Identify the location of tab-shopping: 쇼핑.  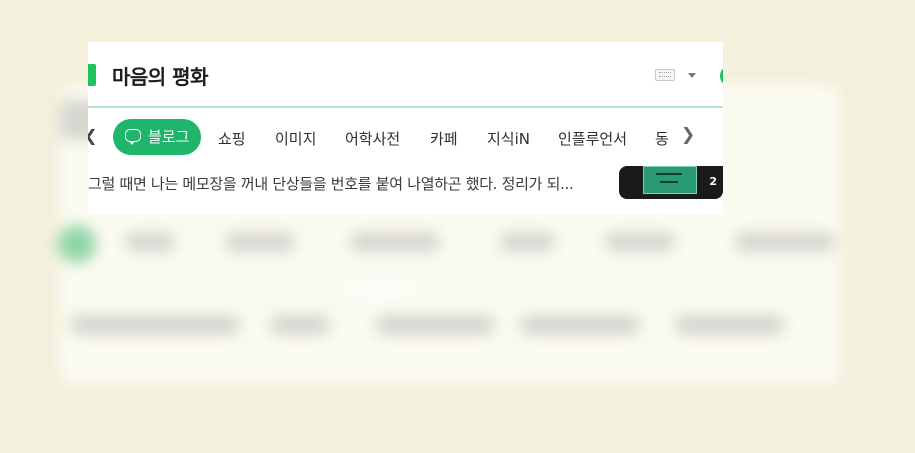
(232, 139).